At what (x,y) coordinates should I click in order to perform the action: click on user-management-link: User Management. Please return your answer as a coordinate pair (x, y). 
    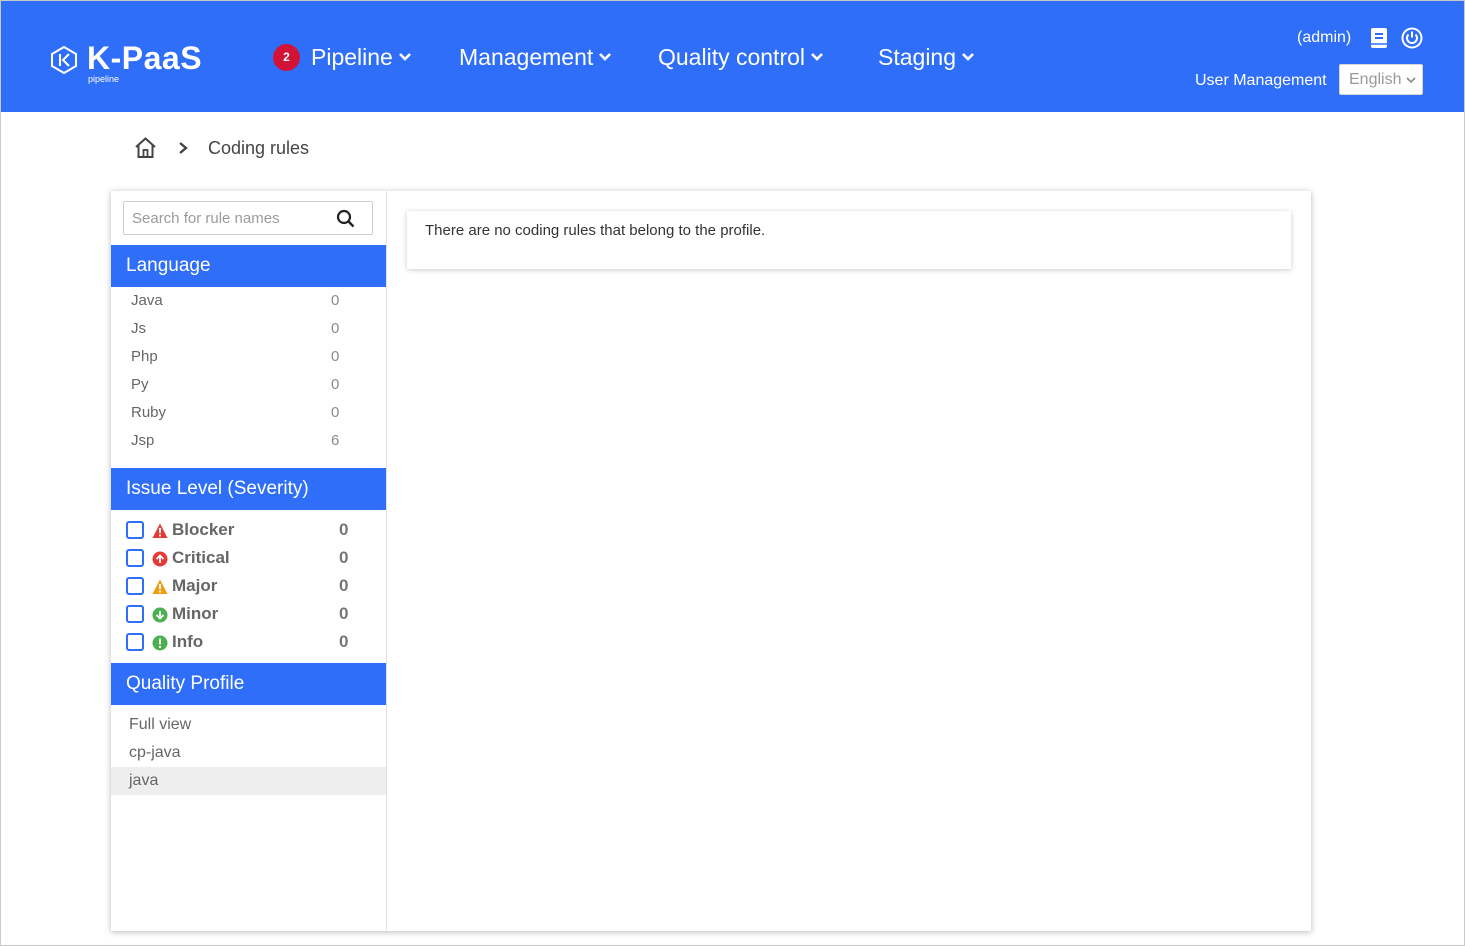
    Looking at the image, I should click on (1261, 81).